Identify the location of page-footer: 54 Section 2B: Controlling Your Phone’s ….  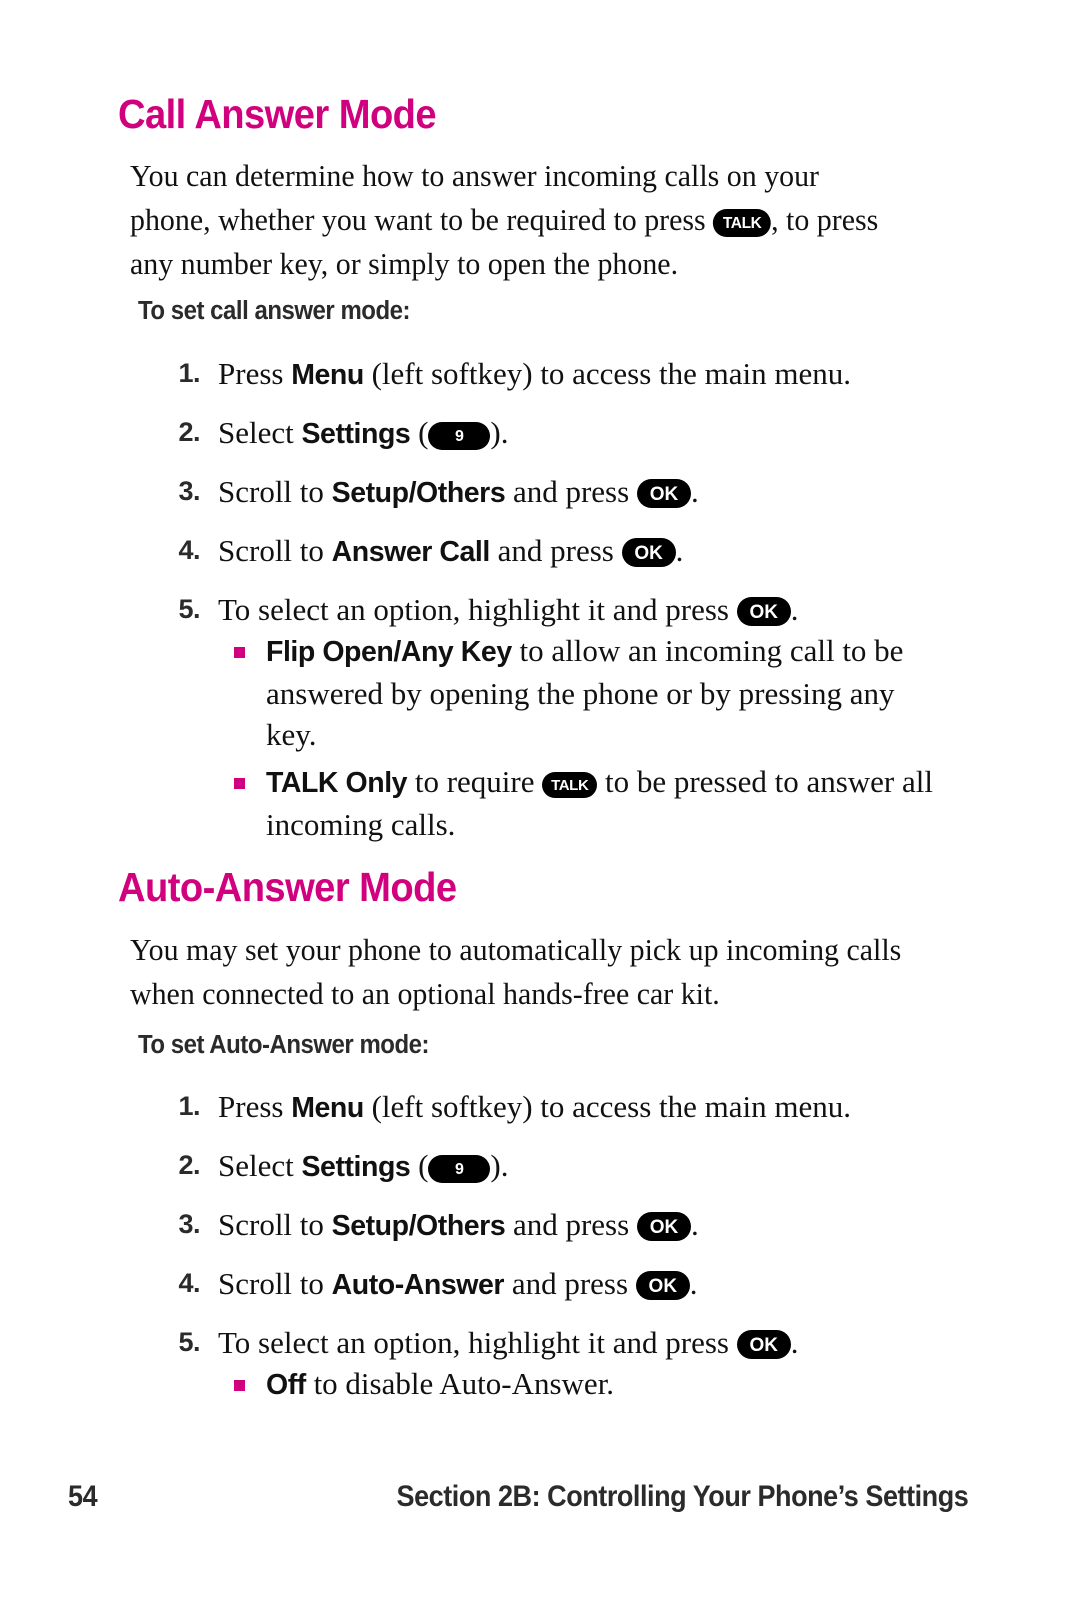
(540, 1505).